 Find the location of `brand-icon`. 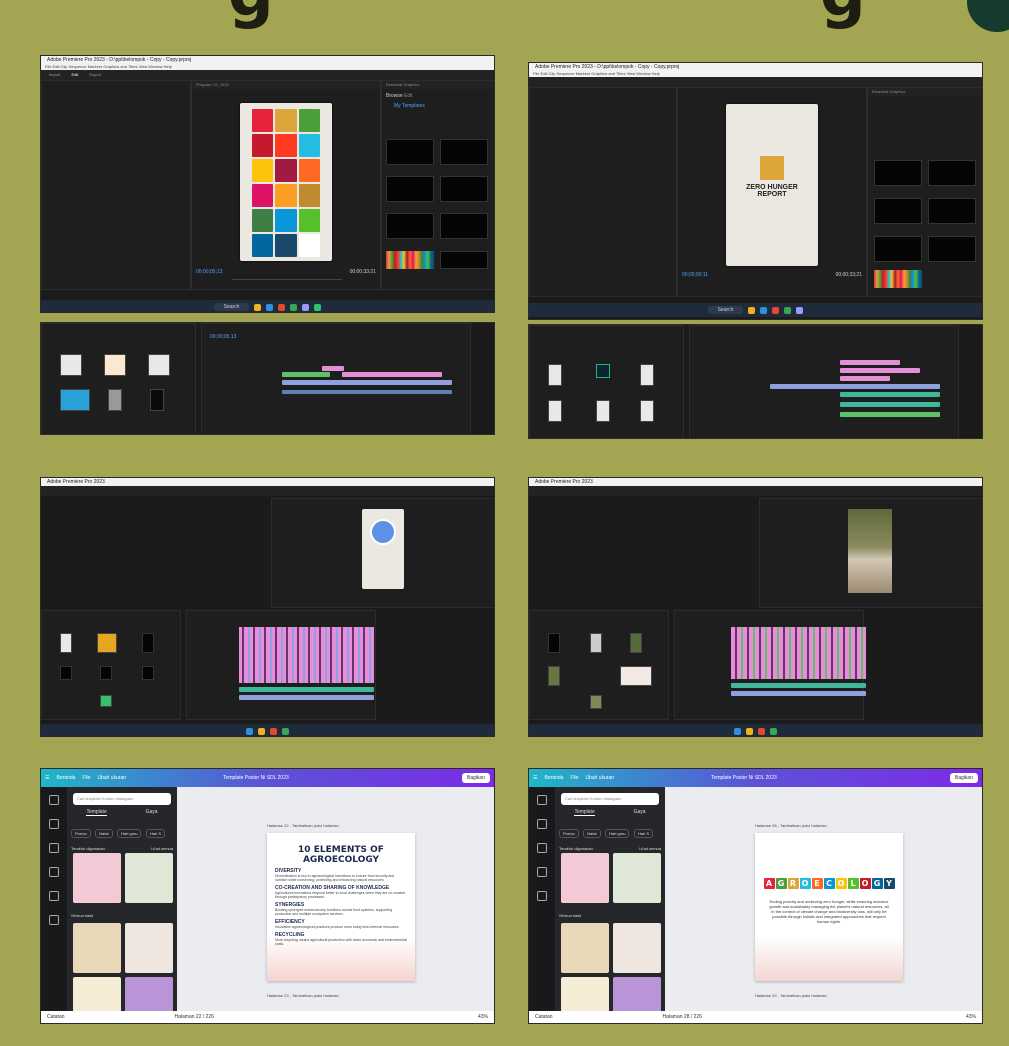

brand-icon is located at coordinates (542, 872).